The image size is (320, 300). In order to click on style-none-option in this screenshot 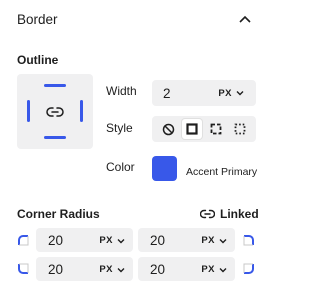, I will do `click(168, 129)`.